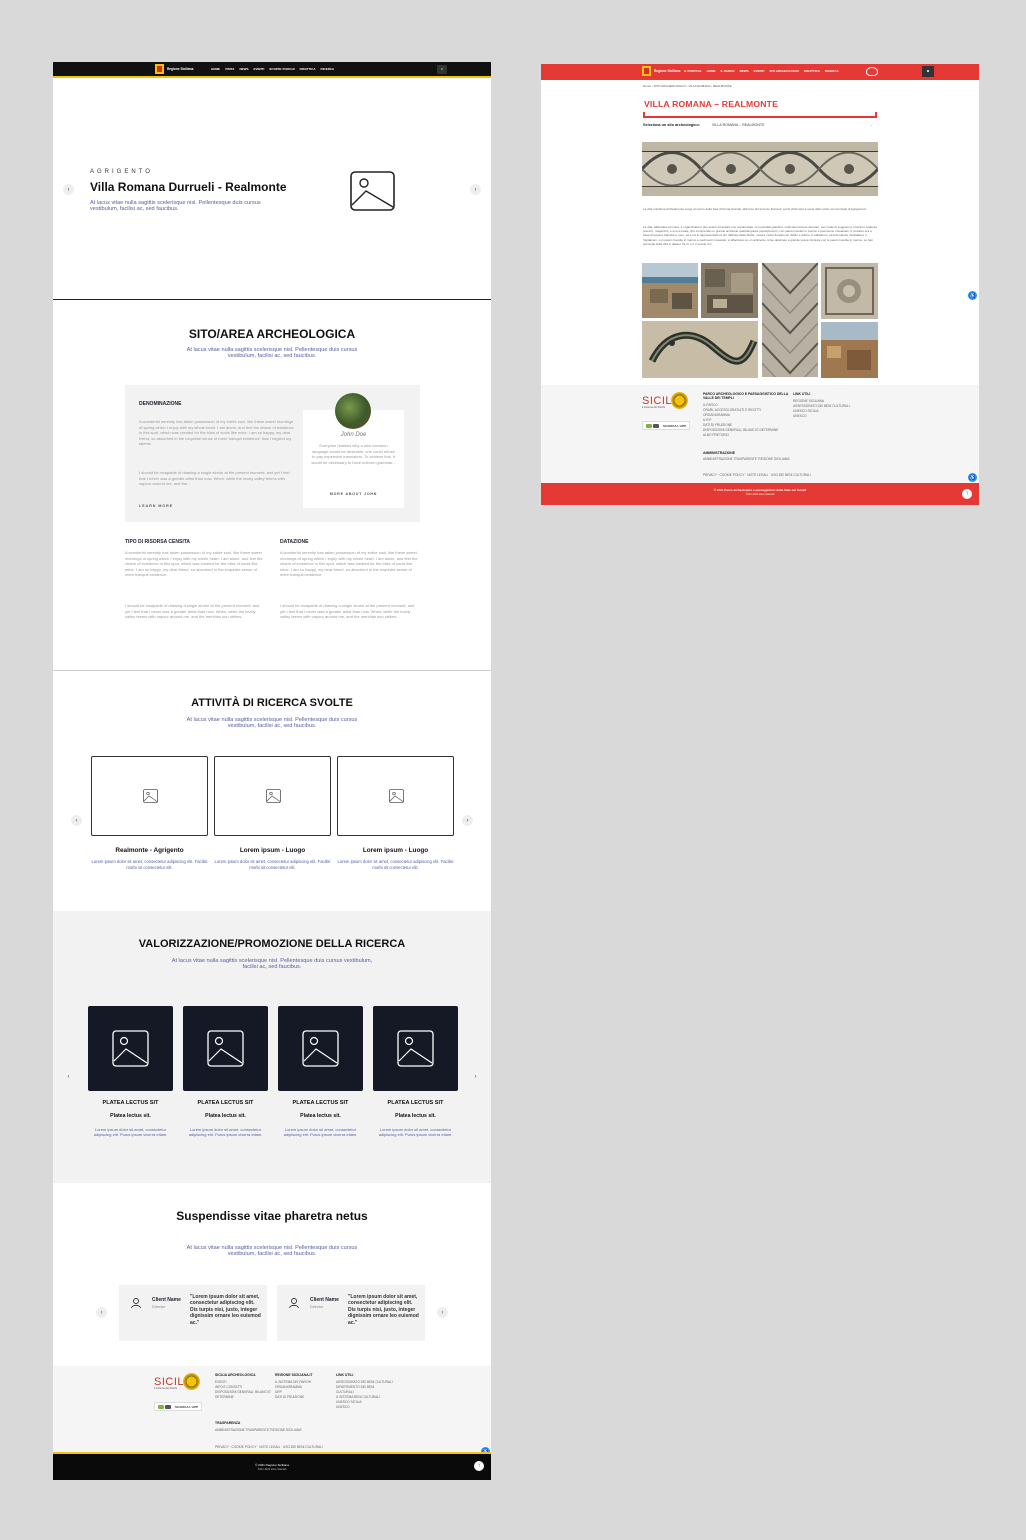  I want to click on avatar, so click(353, 411).